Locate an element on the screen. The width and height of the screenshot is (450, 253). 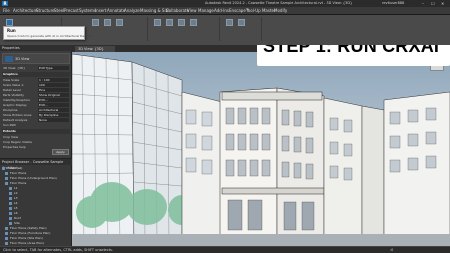
crxai-run-icon is located at coordinates (9, 22).